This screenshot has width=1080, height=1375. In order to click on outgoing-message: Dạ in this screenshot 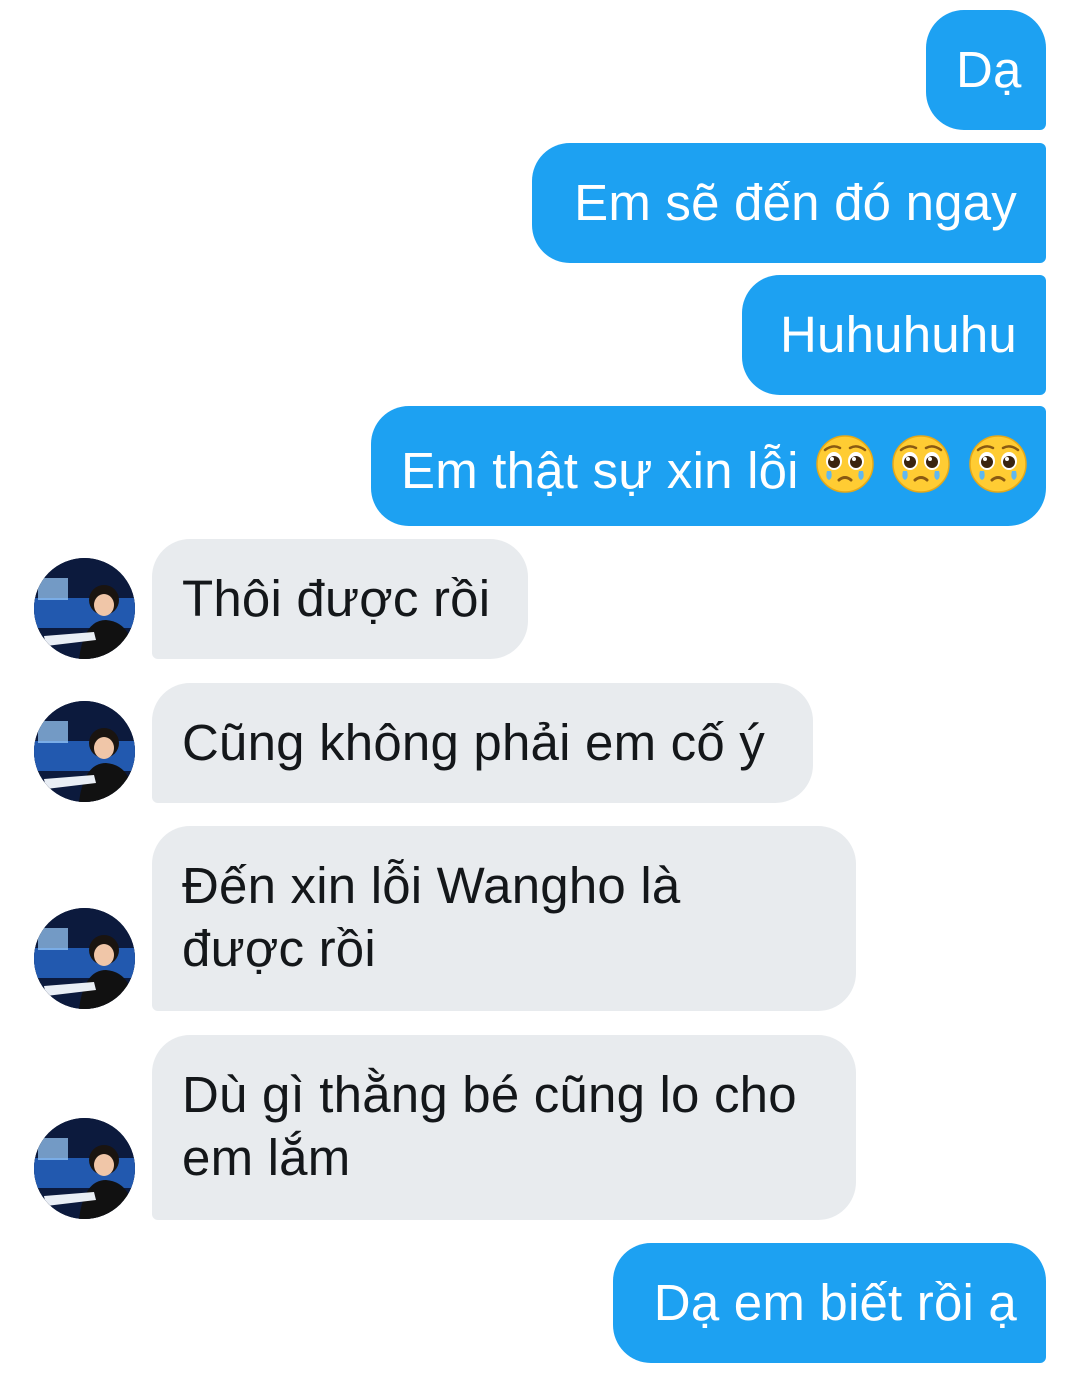, I will do `click(986, 70)`.